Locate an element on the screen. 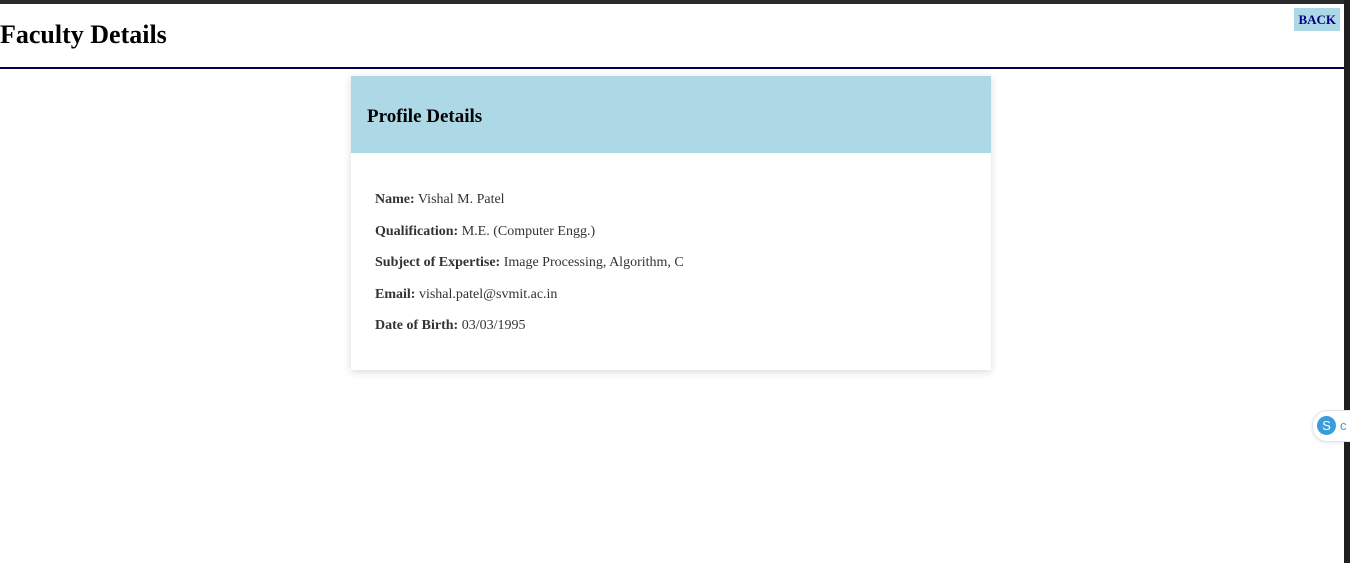 Image resolution: width=1350 pixels, height=563 pixels. floating-chat-widget: S c is located at coordinates (1331, 426).